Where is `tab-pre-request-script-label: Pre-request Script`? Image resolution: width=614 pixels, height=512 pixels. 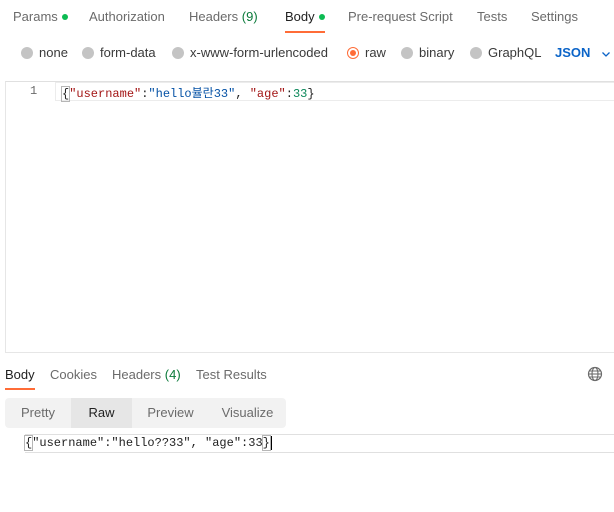
tab-pre-request-script-label: Pre-request Script is located at coordinates (400, 16).